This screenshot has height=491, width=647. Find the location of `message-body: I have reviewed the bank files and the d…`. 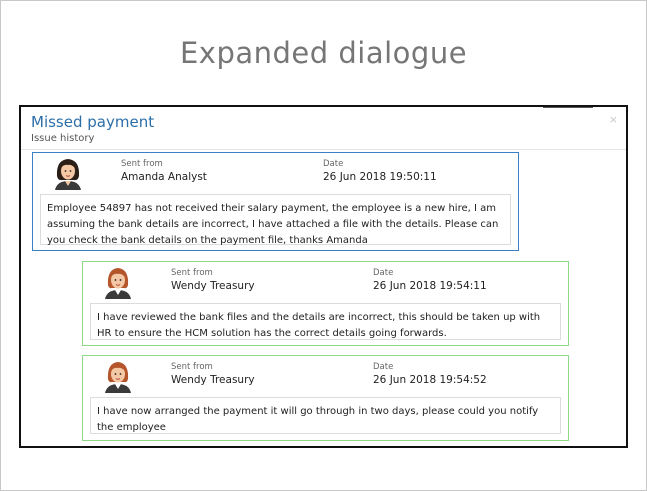

message-body: I have reviewed the bank files and the d… is located at coordinates (325, 321).